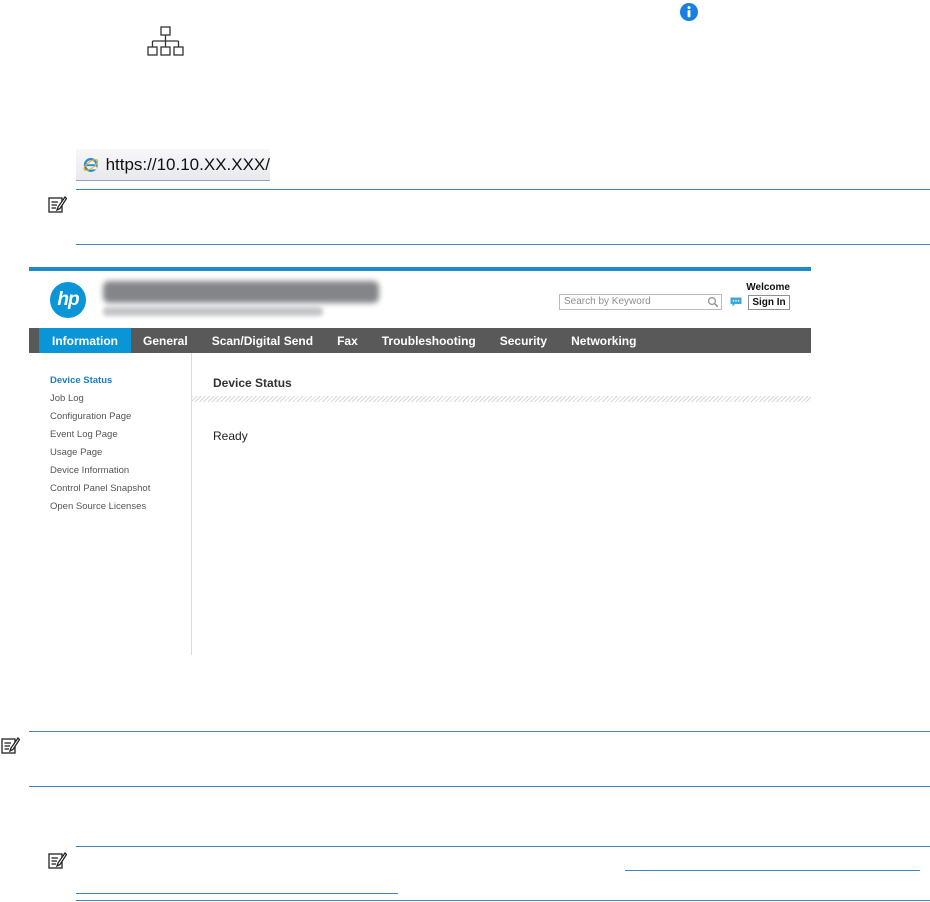 This screenshot has height=902, width=930. What do you see at coordinates (100, 383) in the screenshot?
I see `sidebar-item-device-status: Device Status` at bounding box center [100, 383].